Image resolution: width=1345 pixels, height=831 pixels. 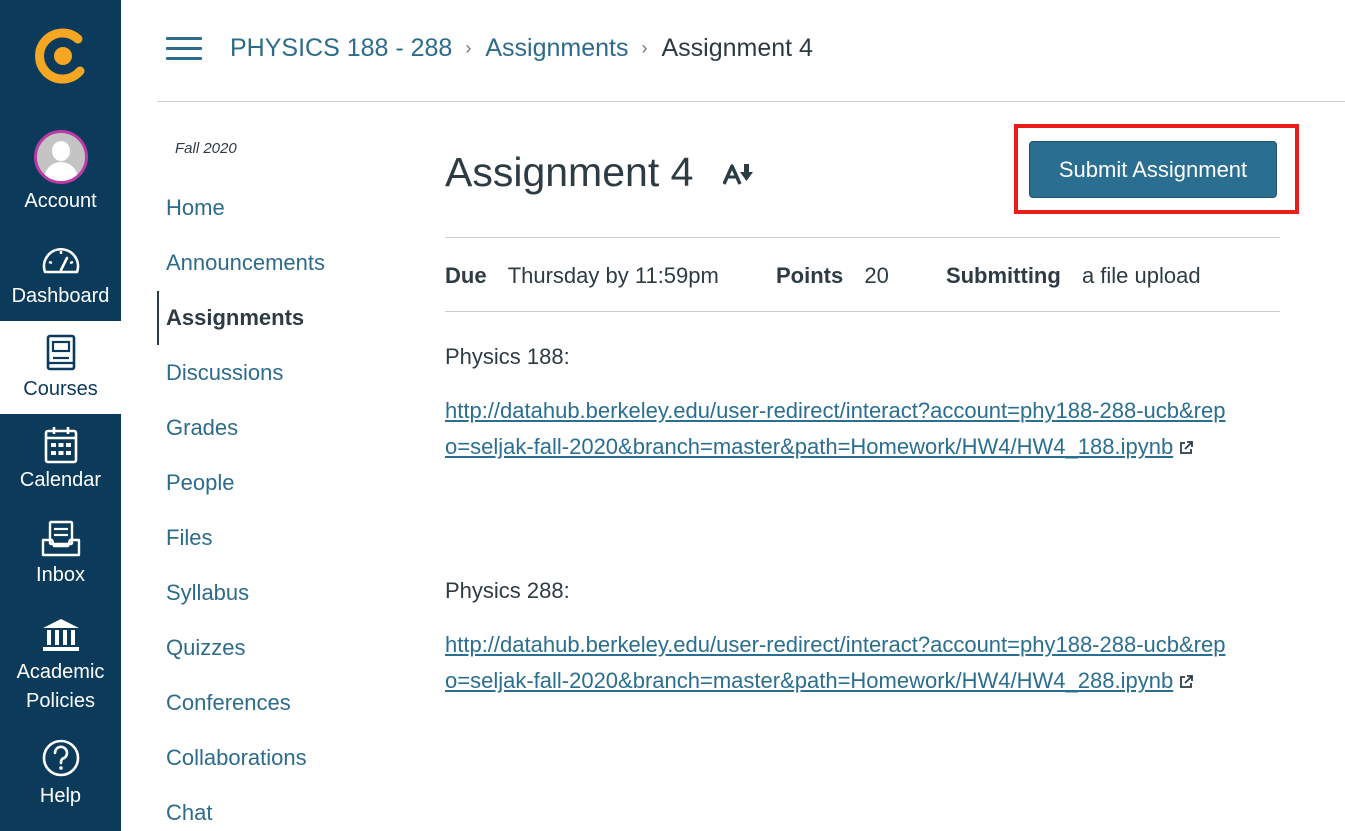 What do you see at coordinates (1153, 169) in the screenshot?
I see `submit-assignment-button: Submit Assignment` at bounding box center [1153, 169].